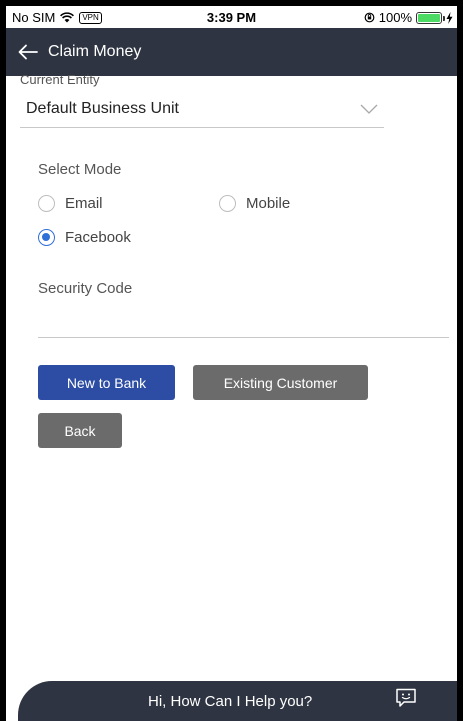 This screenshot has height=721, width=463. I want to click on chat-icon, so click(406, 698).